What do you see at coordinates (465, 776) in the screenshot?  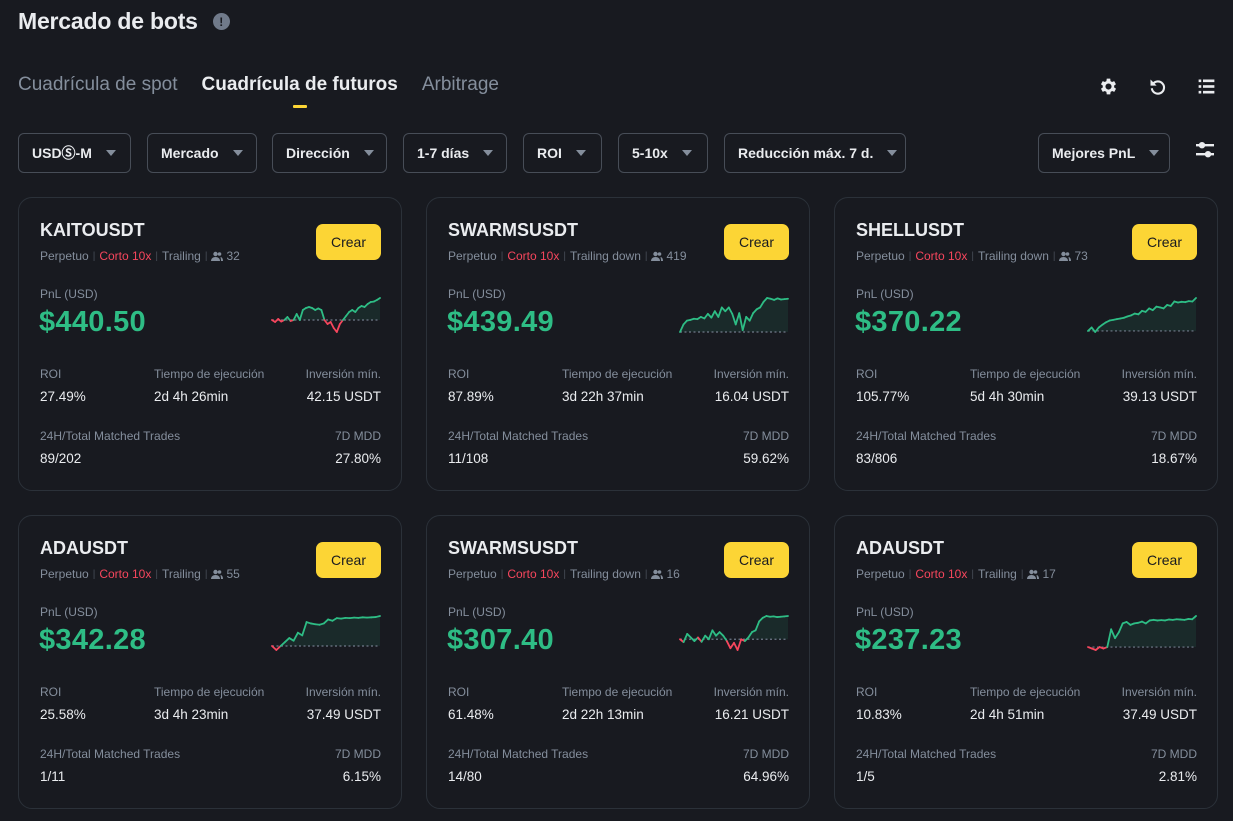 I see `matched-trades-value: 14/80` at bounding box center [465, 776].